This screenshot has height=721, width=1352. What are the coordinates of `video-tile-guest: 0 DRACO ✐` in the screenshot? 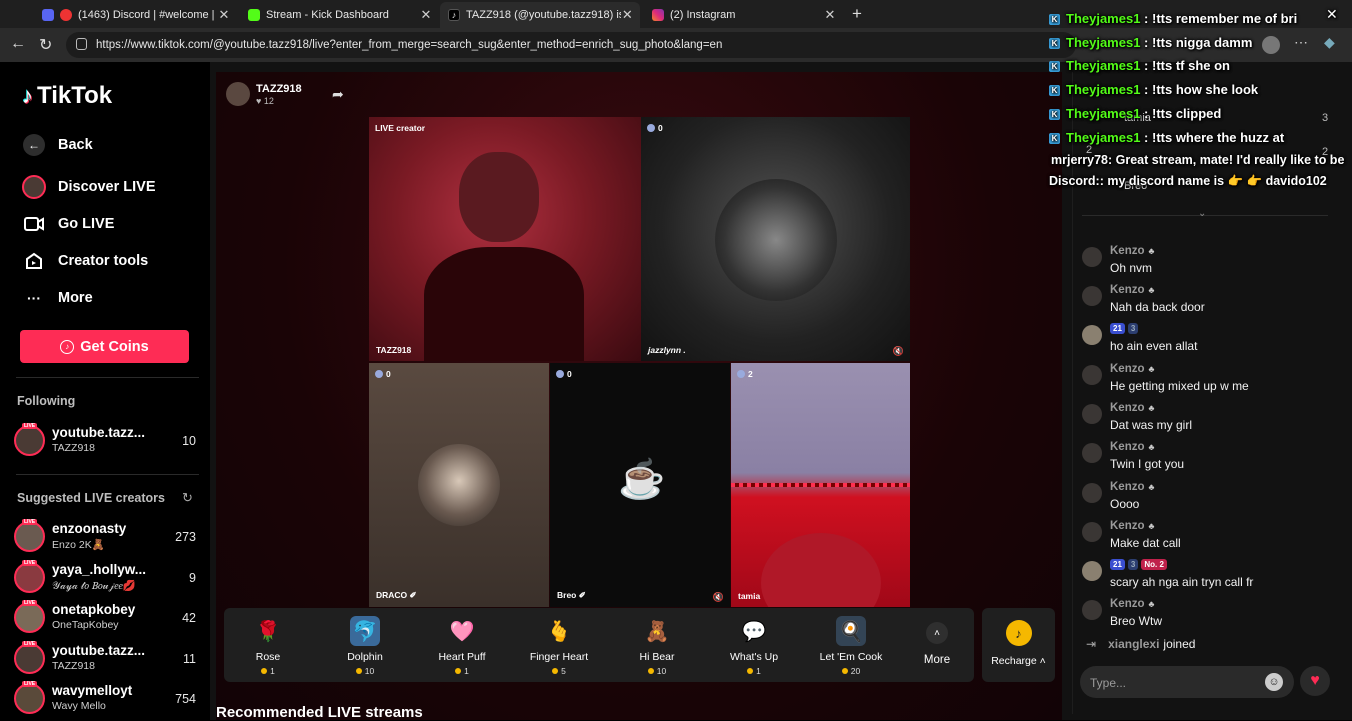 It's located at (459, 485).